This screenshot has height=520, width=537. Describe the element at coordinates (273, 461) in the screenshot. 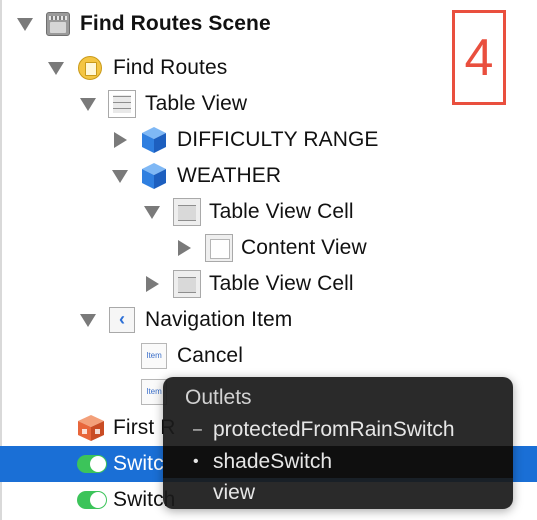

I see `outlet-label: shadeSwitch` at that location.